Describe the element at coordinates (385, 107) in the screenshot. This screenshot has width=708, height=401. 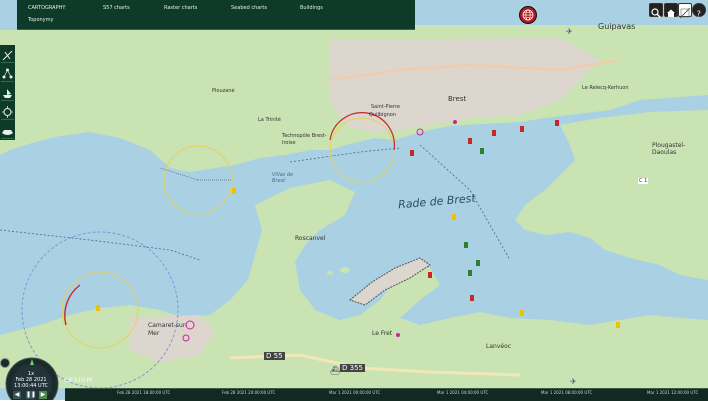
I see `map-label-saintpierre: Saint-Pierre` at that location.